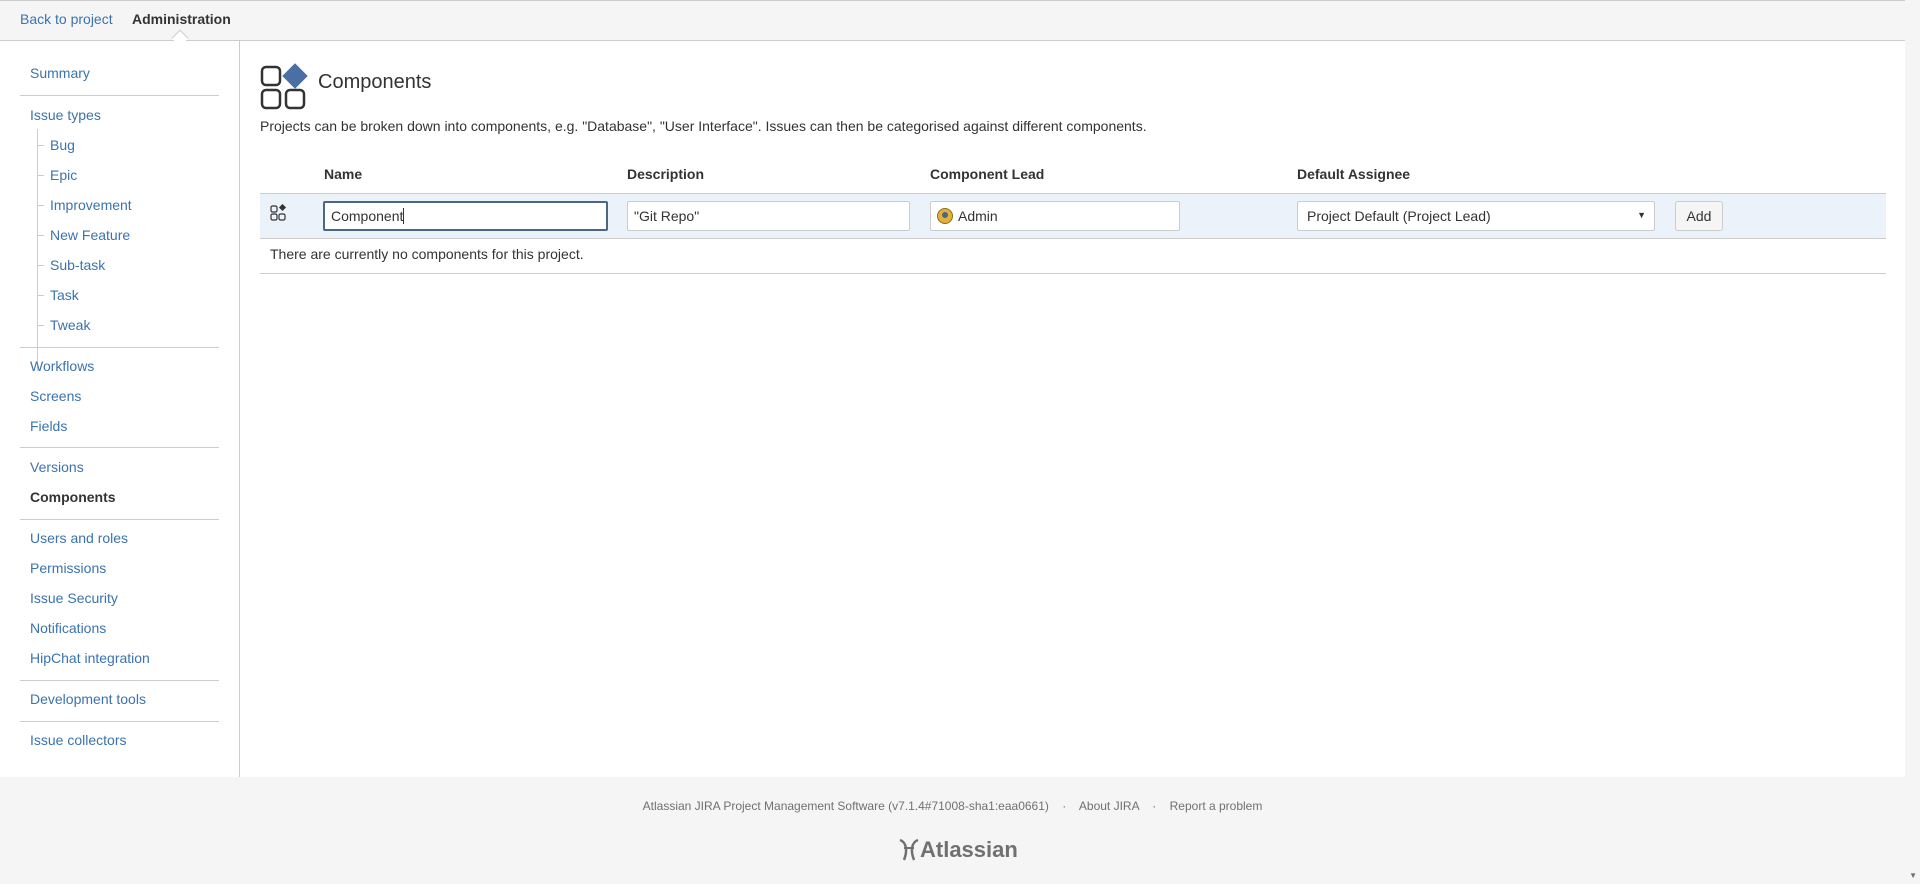 Image resolution: width=1920 pixels, height=884 pixels. Describe the element at coordinates (667, 216) in the screenshot. I see `component-description-value: "Git Repo"` at that location.